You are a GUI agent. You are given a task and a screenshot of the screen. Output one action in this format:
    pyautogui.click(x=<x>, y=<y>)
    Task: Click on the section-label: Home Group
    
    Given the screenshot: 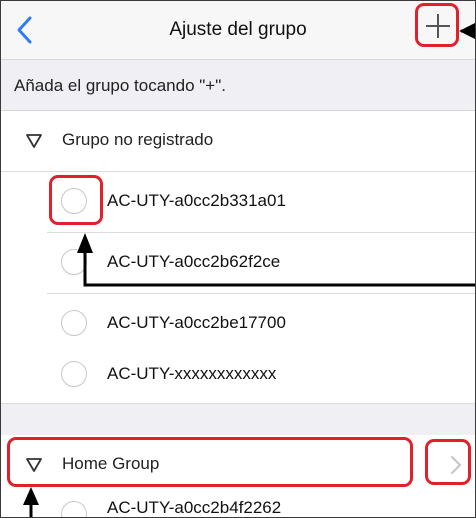 What is the action you would take?
    pyautogui.click(x=111, y=463)
    